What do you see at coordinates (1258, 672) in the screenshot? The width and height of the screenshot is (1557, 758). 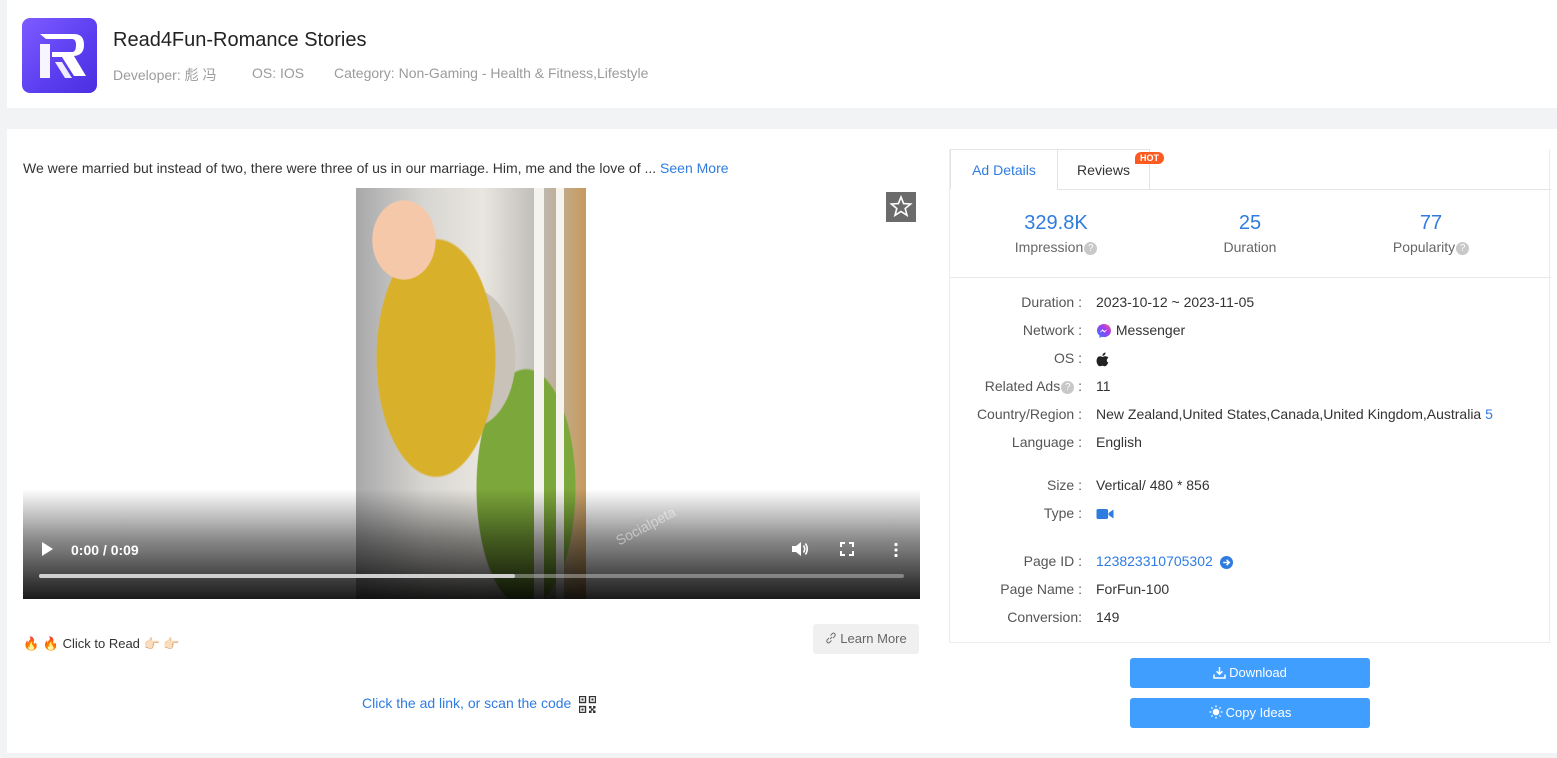 I see `download-label: Download` at bounding box center [1258, 672].